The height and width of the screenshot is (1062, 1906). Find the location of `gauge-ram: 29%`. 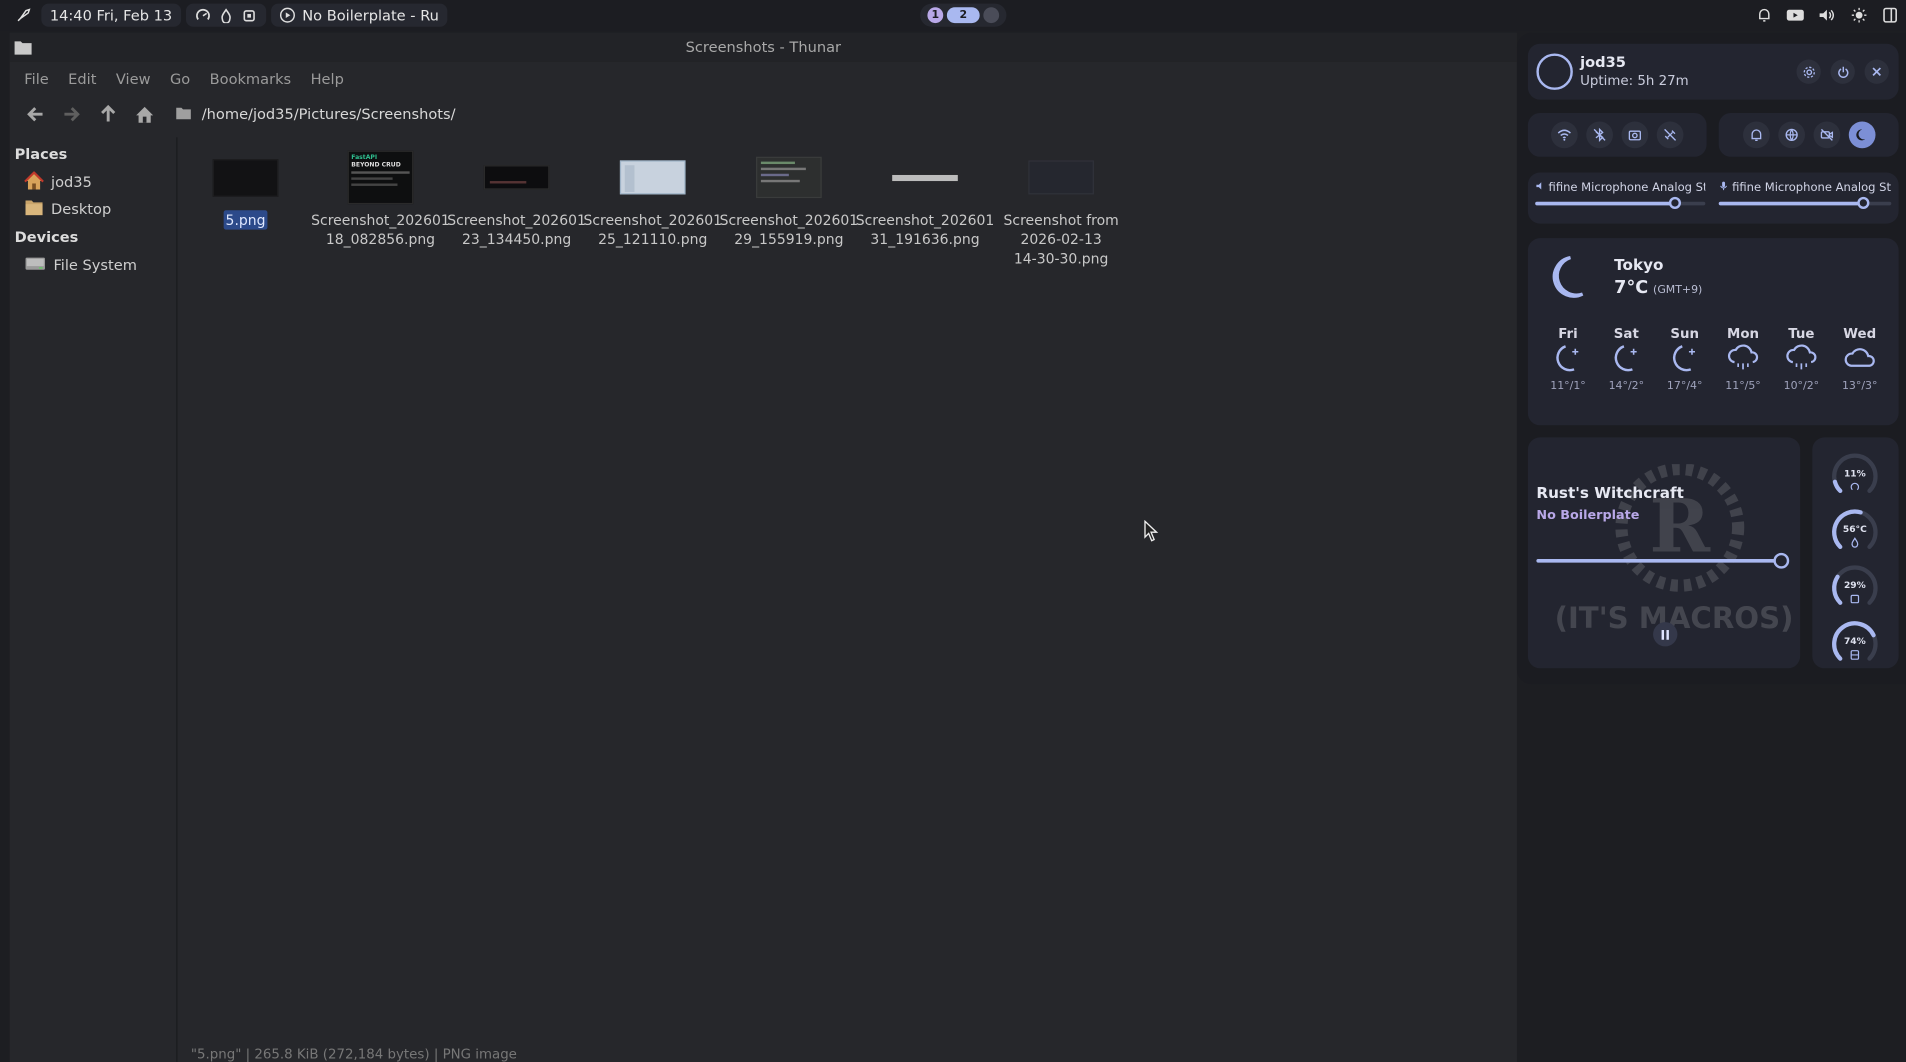

gauge-ram: 29% is located at coordinates (1854, 587).